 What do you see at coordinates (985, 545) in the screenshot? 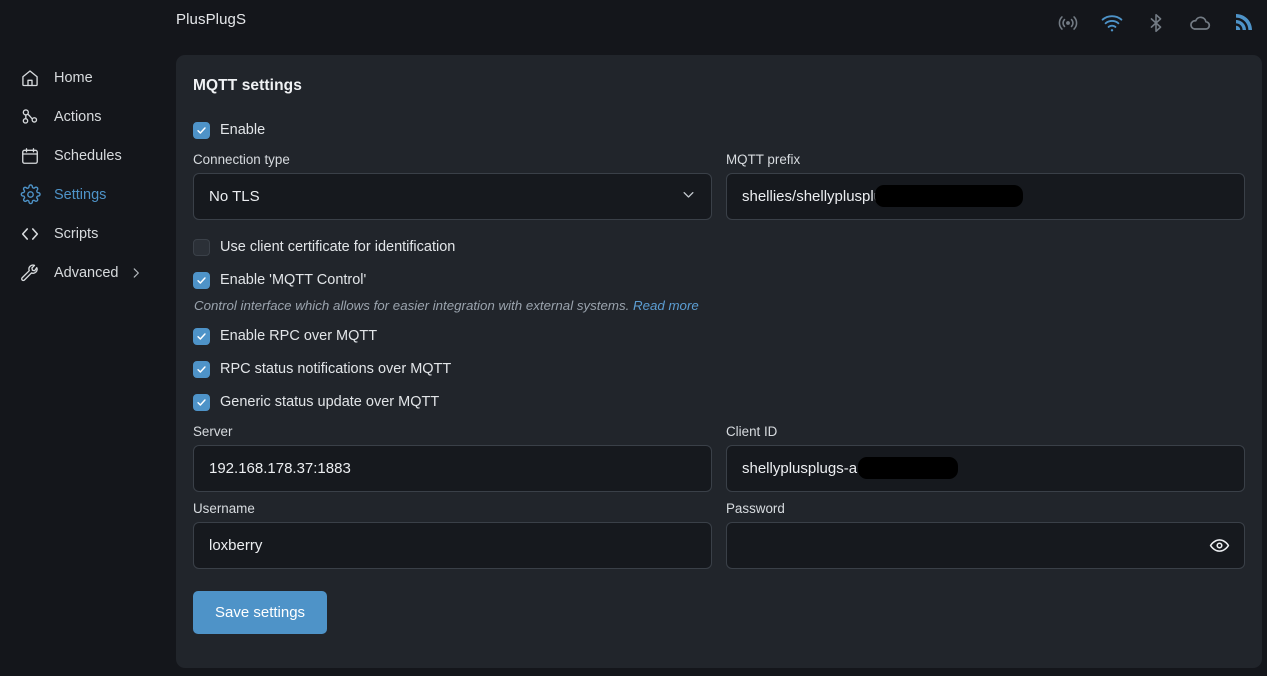
I see `password-input` at bounding box center [985, 545].